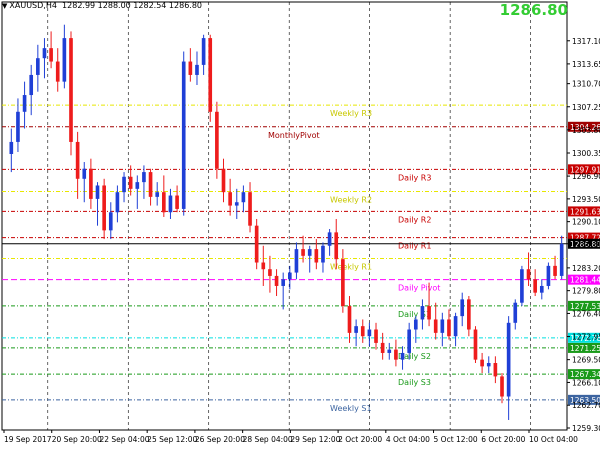 This screenshot has height=450, width=600. Describe the element at coordinates (586, 382) in the screenshot. I see `y-tick-label: 1266.10` at that location.